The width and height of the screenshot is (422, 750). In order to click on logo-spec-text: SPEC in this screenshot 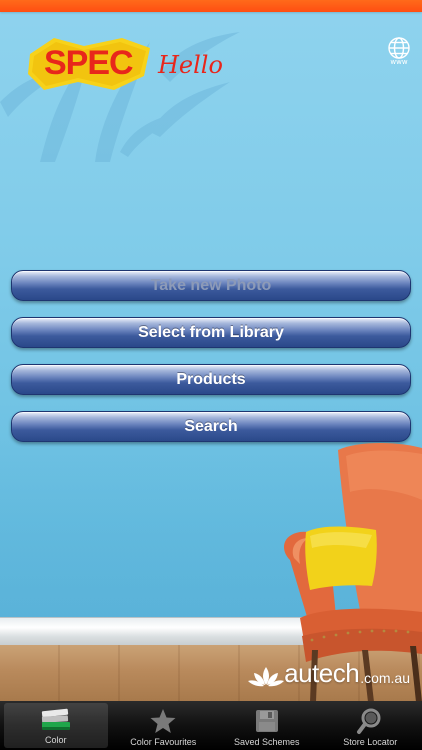, I will do `click(89, 63)`.